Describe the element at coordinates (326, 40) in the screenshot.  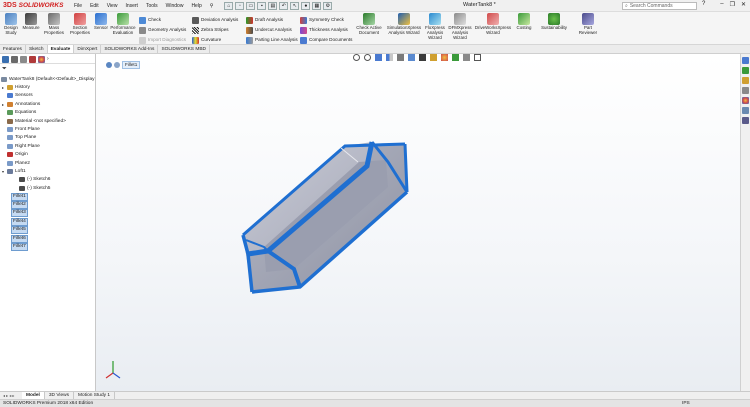
I see `compare-documents-button: Compare Documents` at that location.